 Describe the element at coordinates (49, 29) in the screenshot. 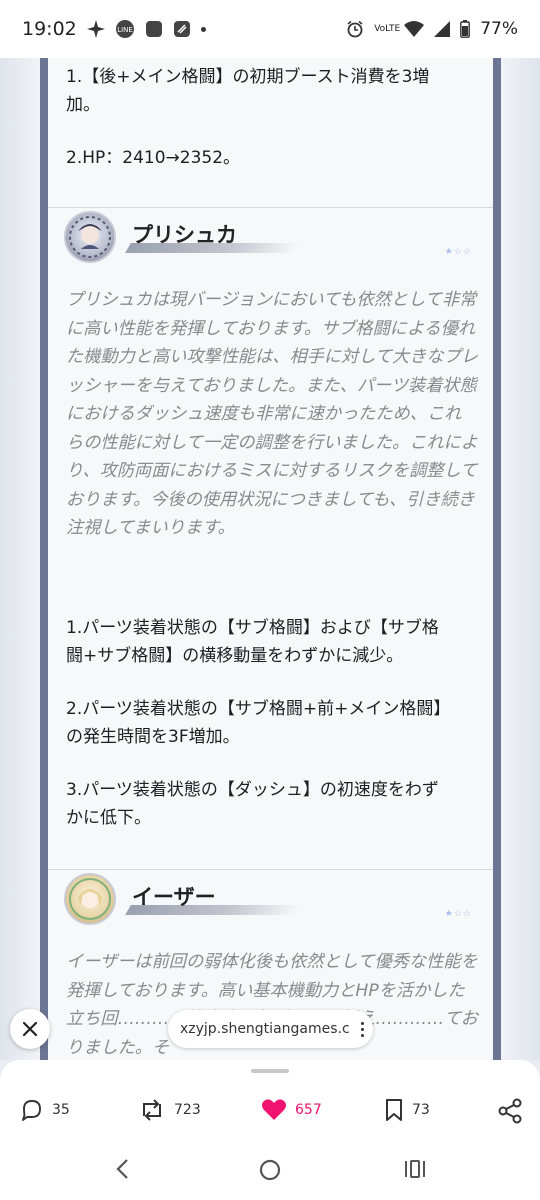

I see `status-time: 19:02` at that location.